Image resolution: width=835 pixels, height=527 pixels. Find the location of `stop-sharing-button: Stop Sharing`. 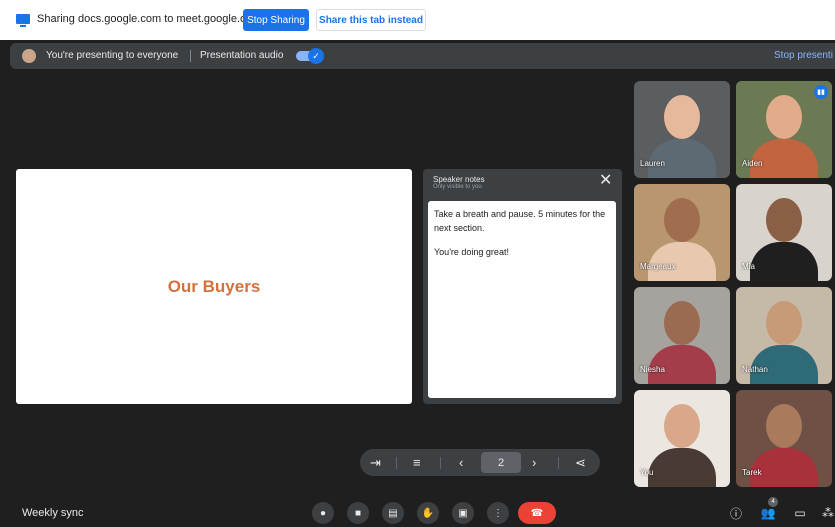

stop-sharing-button: Stop Sharing is located at coordinates (276, 20).